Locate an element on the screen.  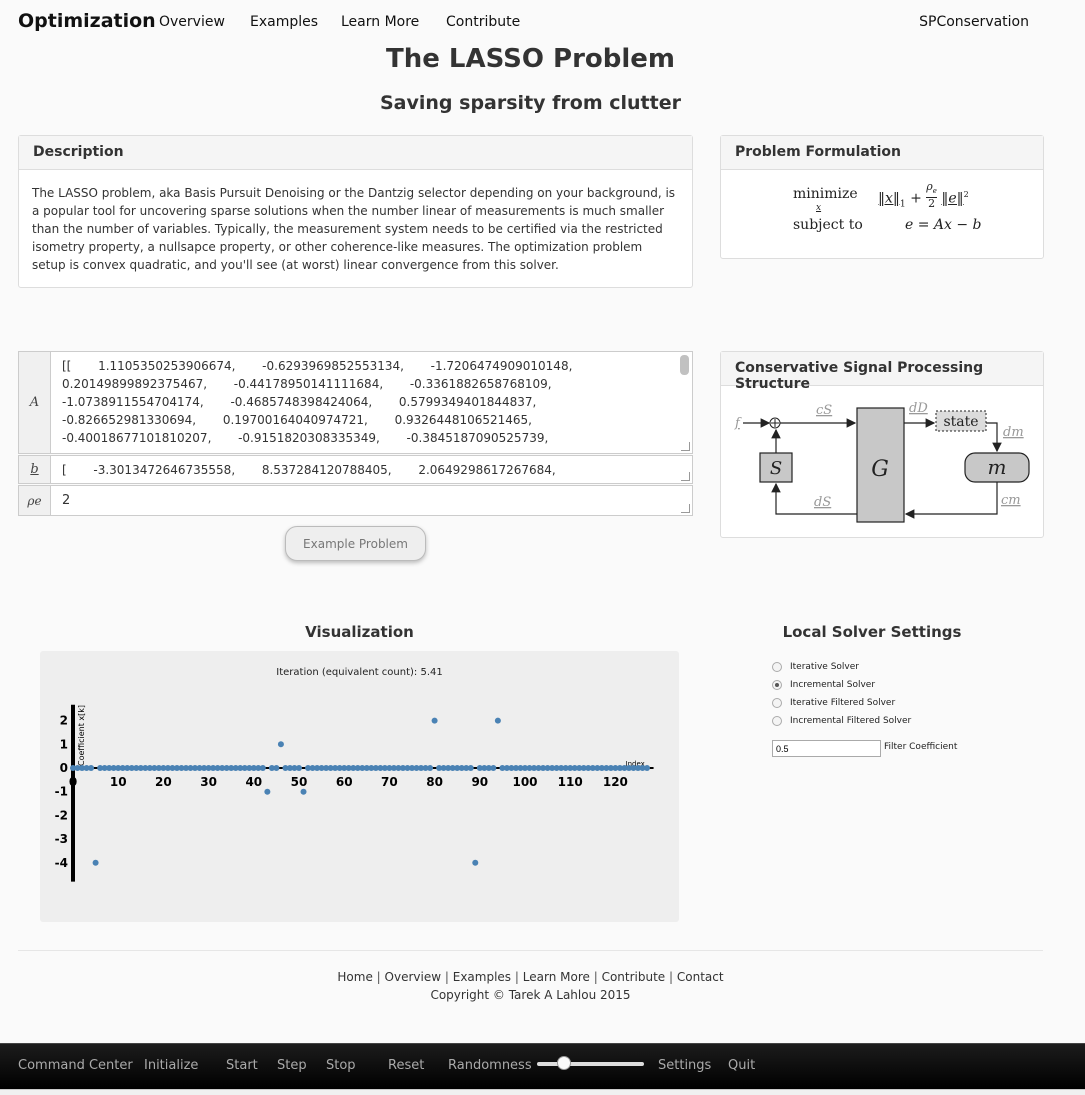
bottom-strip is located at coordinates (542, 1092).